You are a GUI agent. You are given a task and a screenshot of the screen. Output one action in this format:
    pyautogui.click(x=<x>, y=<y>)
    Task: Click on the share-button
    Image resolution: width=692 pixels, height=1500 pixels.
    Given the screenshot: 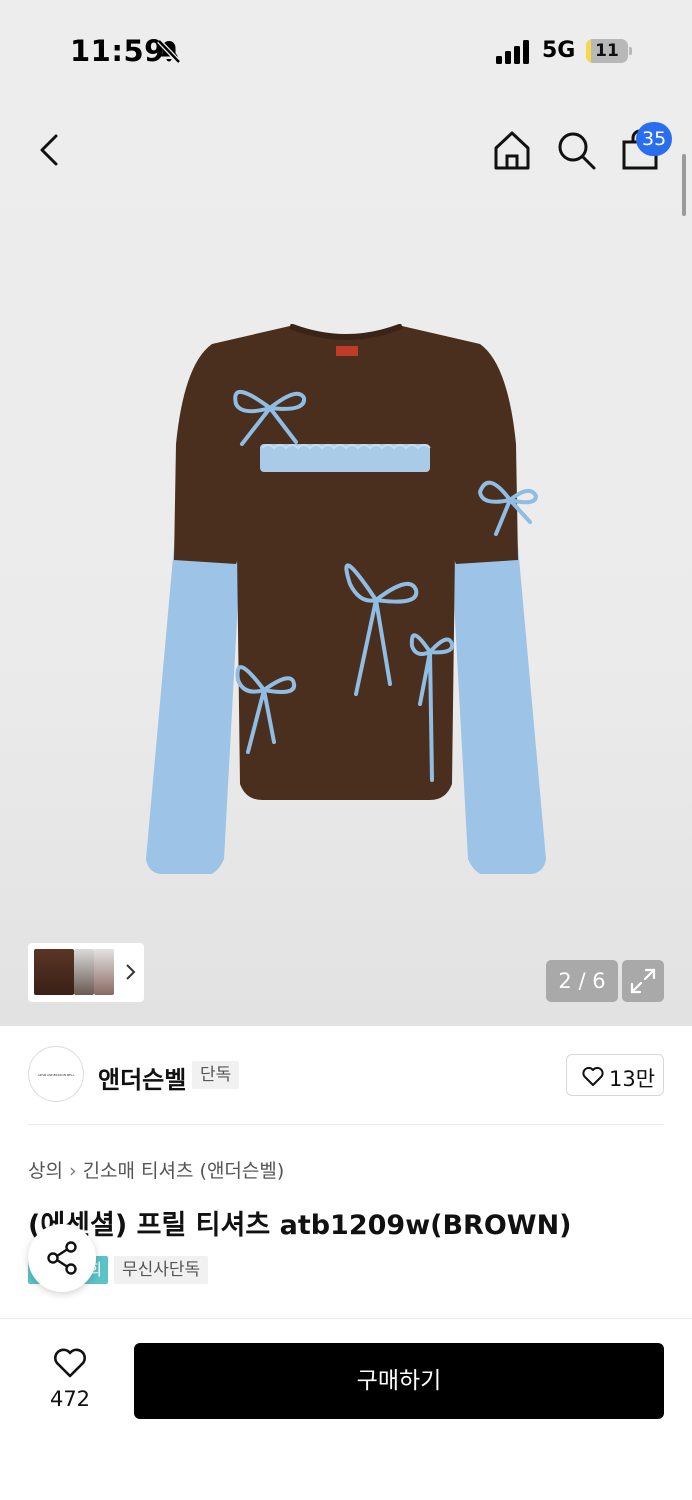 What is the action you would take?
    pyautogui.click(x=62, y=1258)
    